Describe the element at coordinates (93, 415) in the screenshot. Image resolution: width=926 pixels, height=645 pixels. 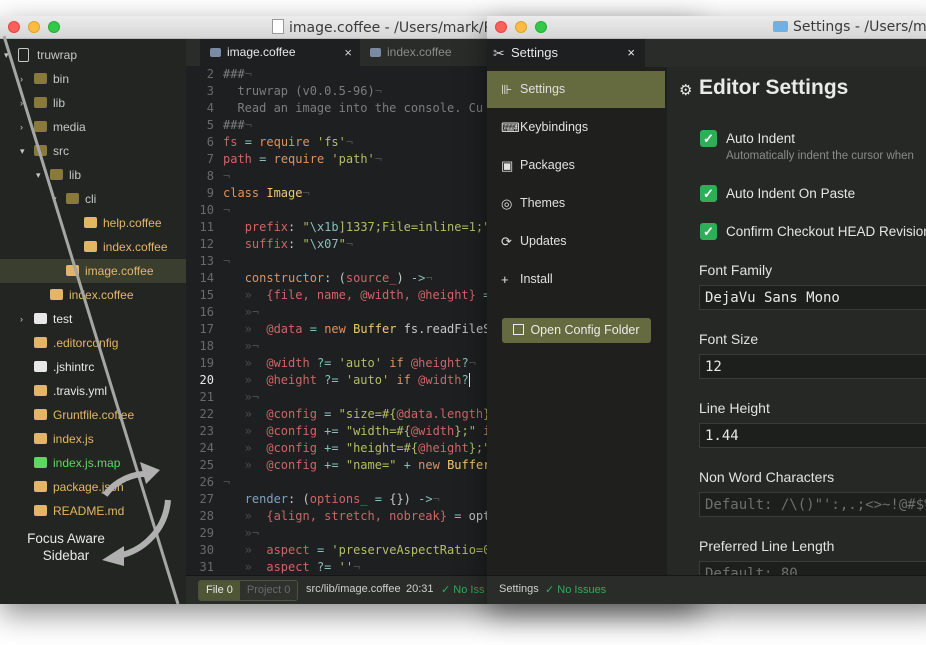
I see `tree-item: Gruntfile.coffee` at that location.